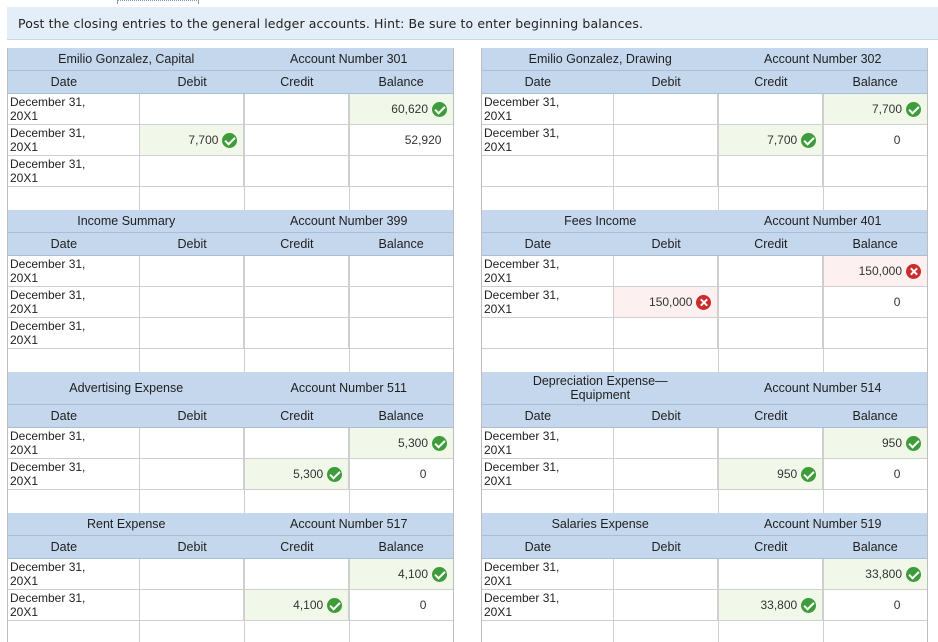 Image resolution: width=938 pixels, height=642 pixels. What do you see at coordinates (600, 388) in the screenshot?
I see `account-name: Depreciation Expense— Equipment` at bounding box center [600, 388].